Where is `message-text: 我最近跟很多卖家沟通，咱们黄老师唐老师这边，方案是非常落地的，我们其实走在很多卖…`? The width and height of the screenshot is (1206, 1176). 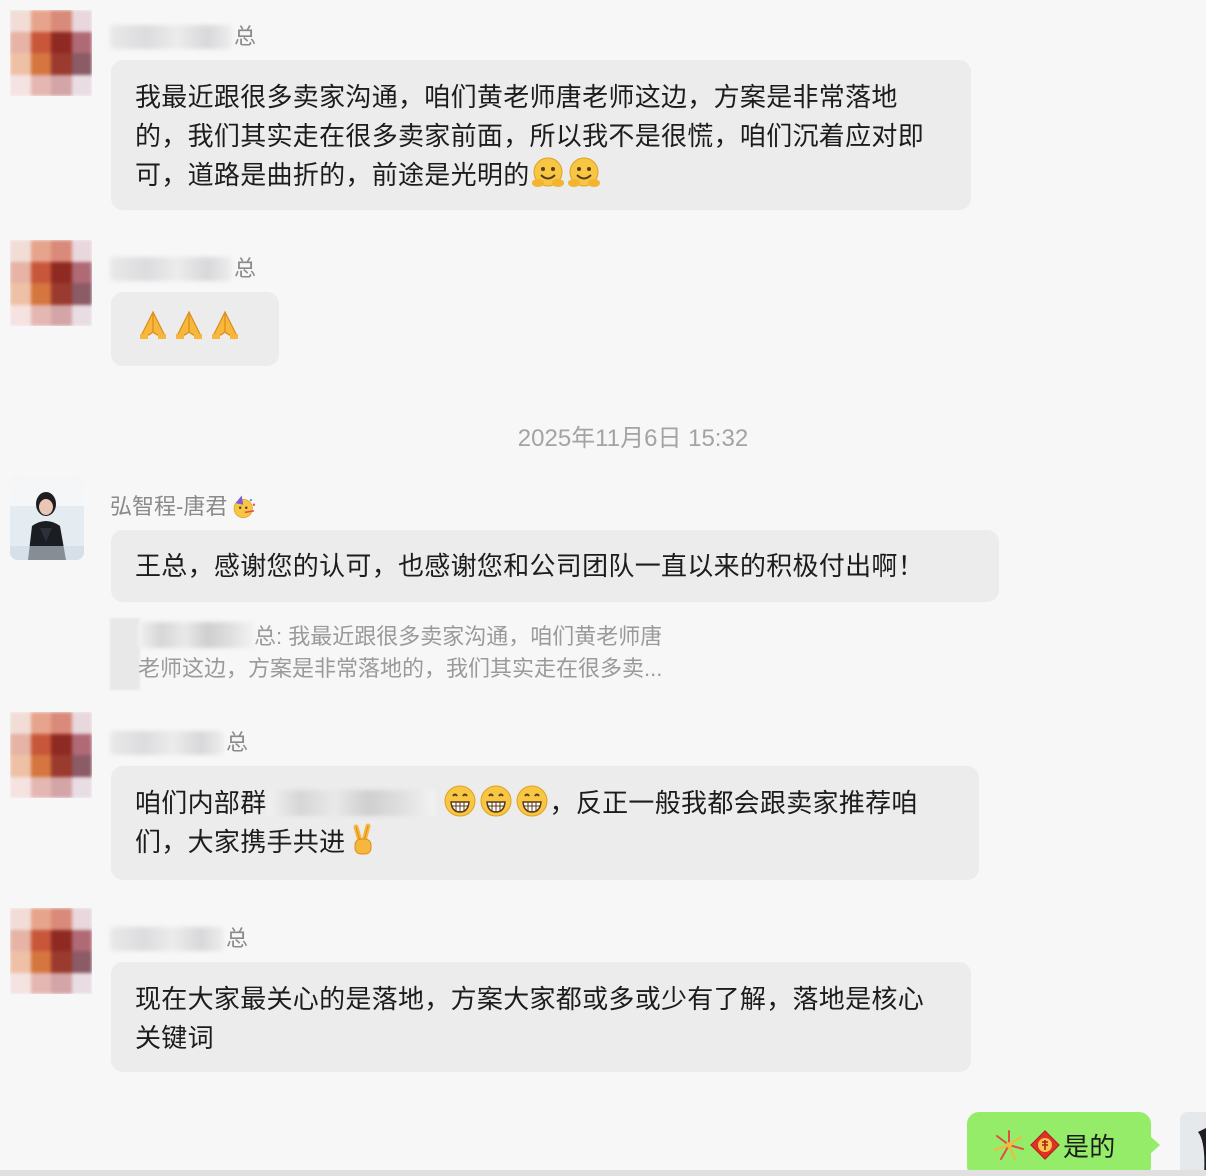 message-text: 我最近跟很多卖家沟通，咱们黄老师唐老师这边，方案是非常落地的，我们其实走在很多卖… is located at coordinates (530, 136).